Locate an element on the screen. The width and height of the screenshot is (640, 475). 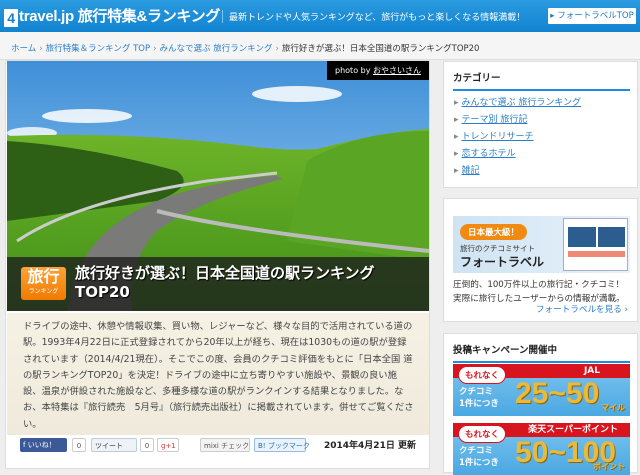
hatena-bookmark-button: B! ブックマーク is located at coordinates (282, 445).